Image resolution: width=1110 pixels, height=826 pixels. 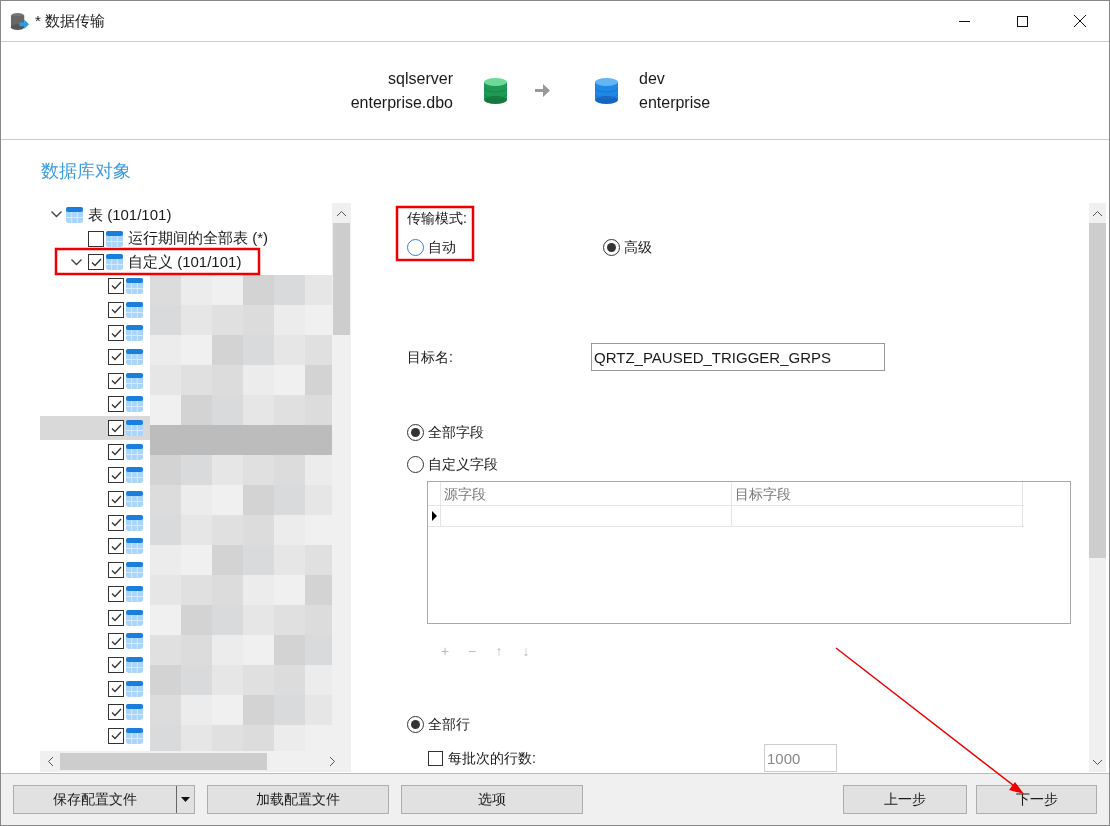 I want to click on split-button: 保存配置文件, so click(x=104, y=799).